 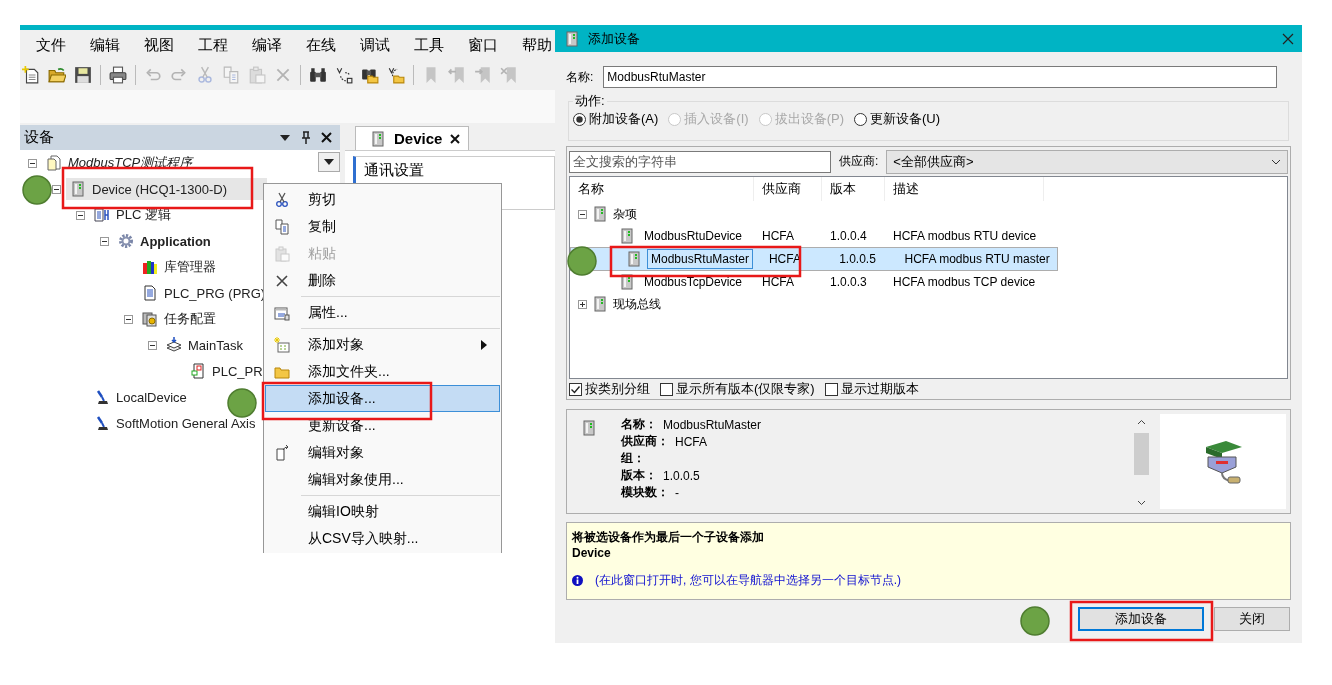 What do you see at coordinates (164, 241) in the screenshot?
I see `tree-item: Application` at bounding box center [164, 241].